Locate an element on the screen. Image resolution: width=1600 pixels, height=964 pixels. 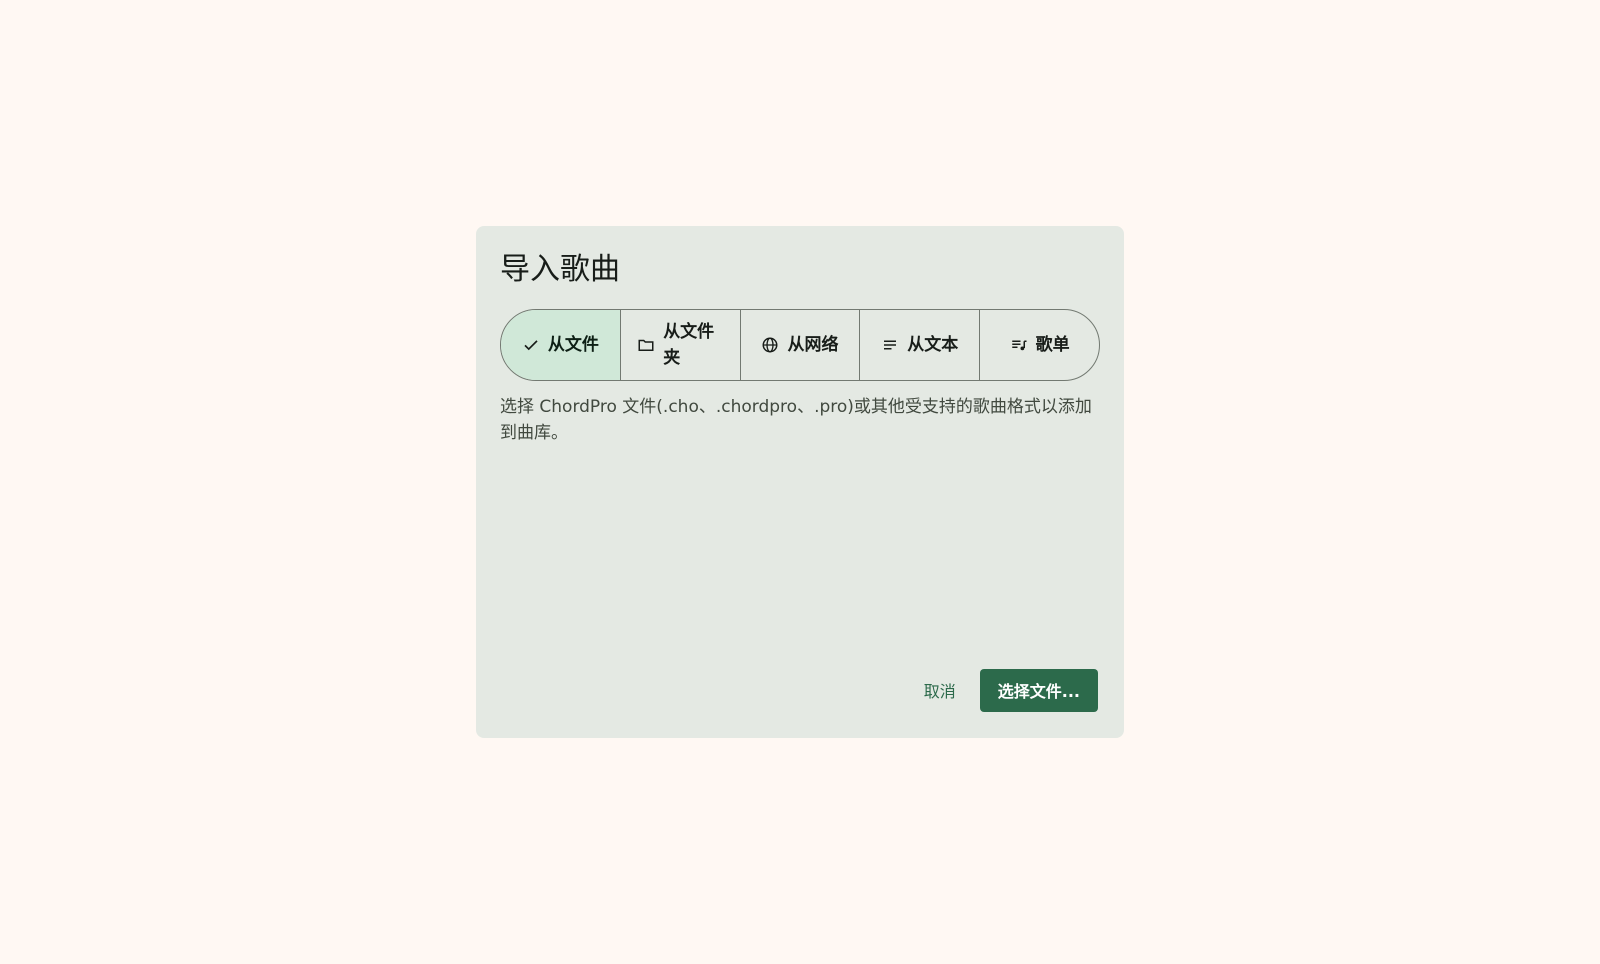
cancel-button: 取消 is located at coordinates (940, 690).